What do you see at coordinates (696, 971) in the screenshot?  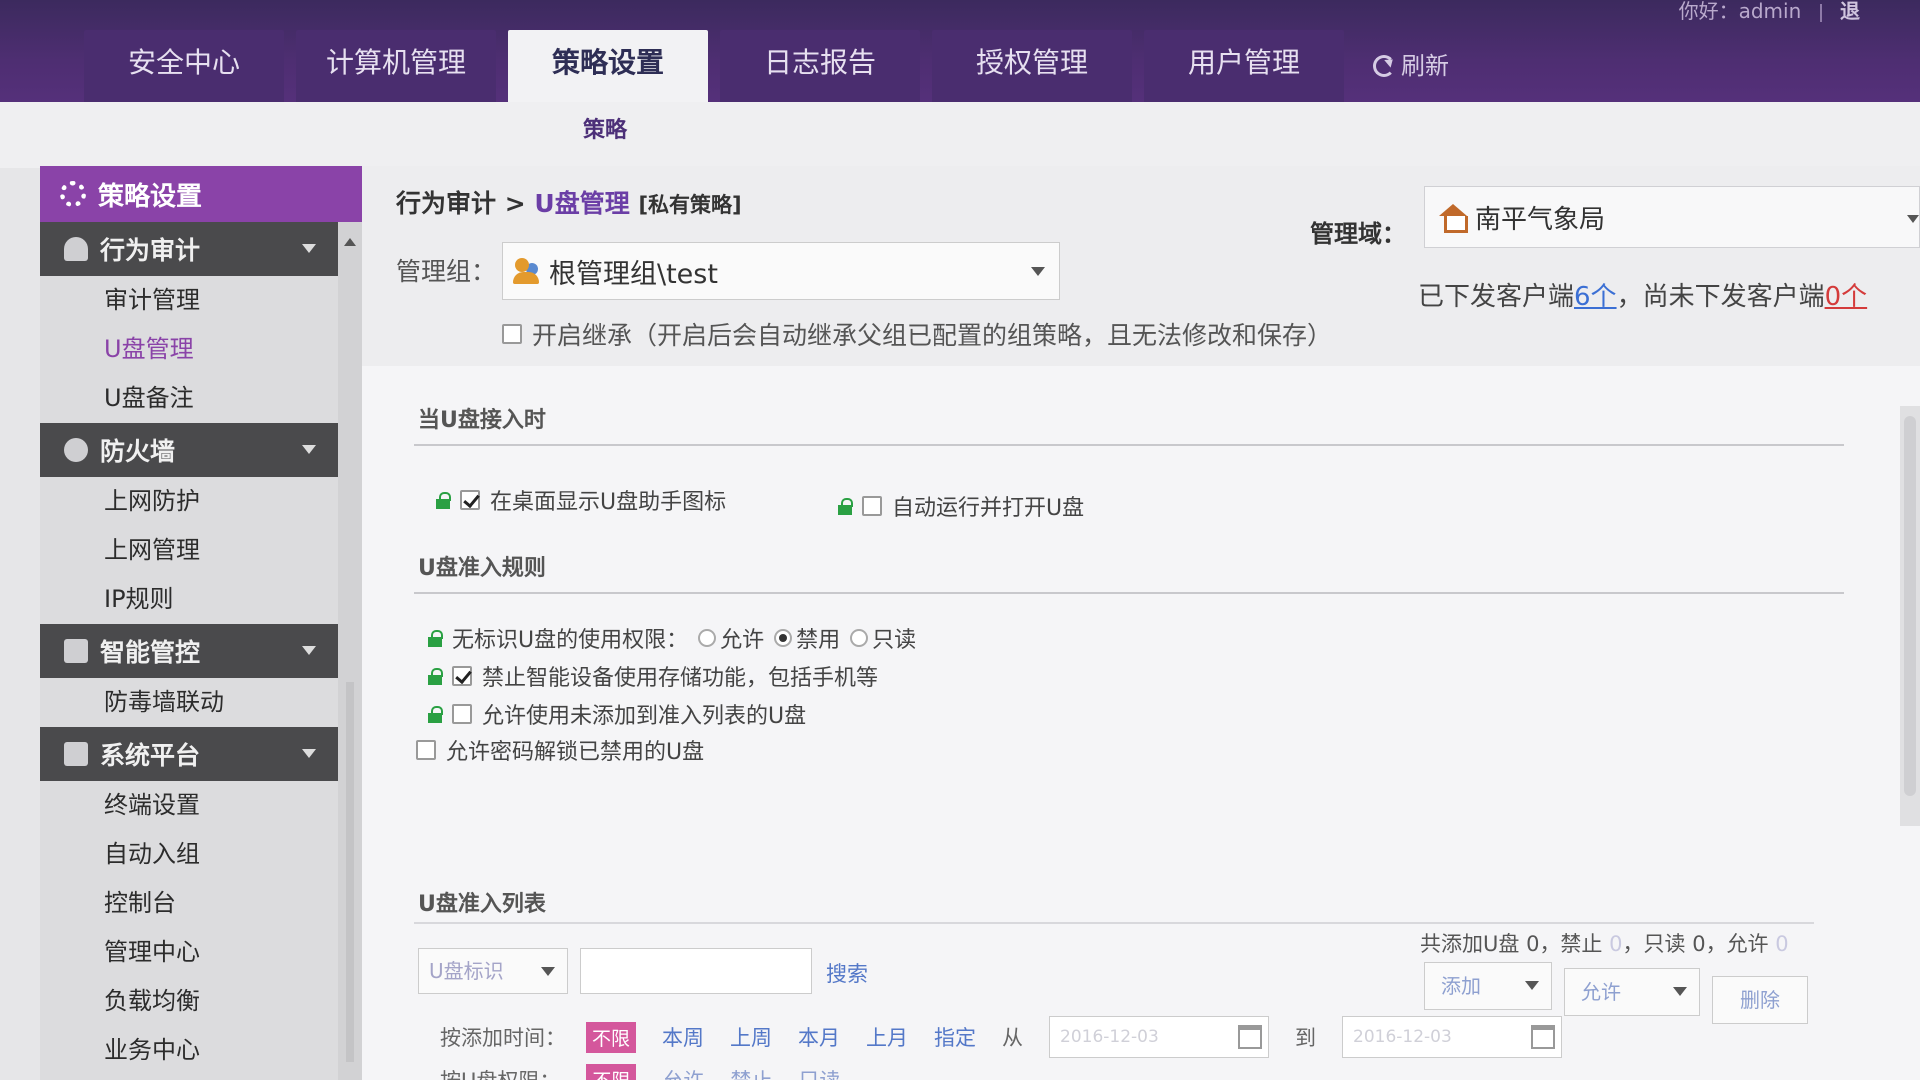 I see `search-input` at bounding box center [696, 971].